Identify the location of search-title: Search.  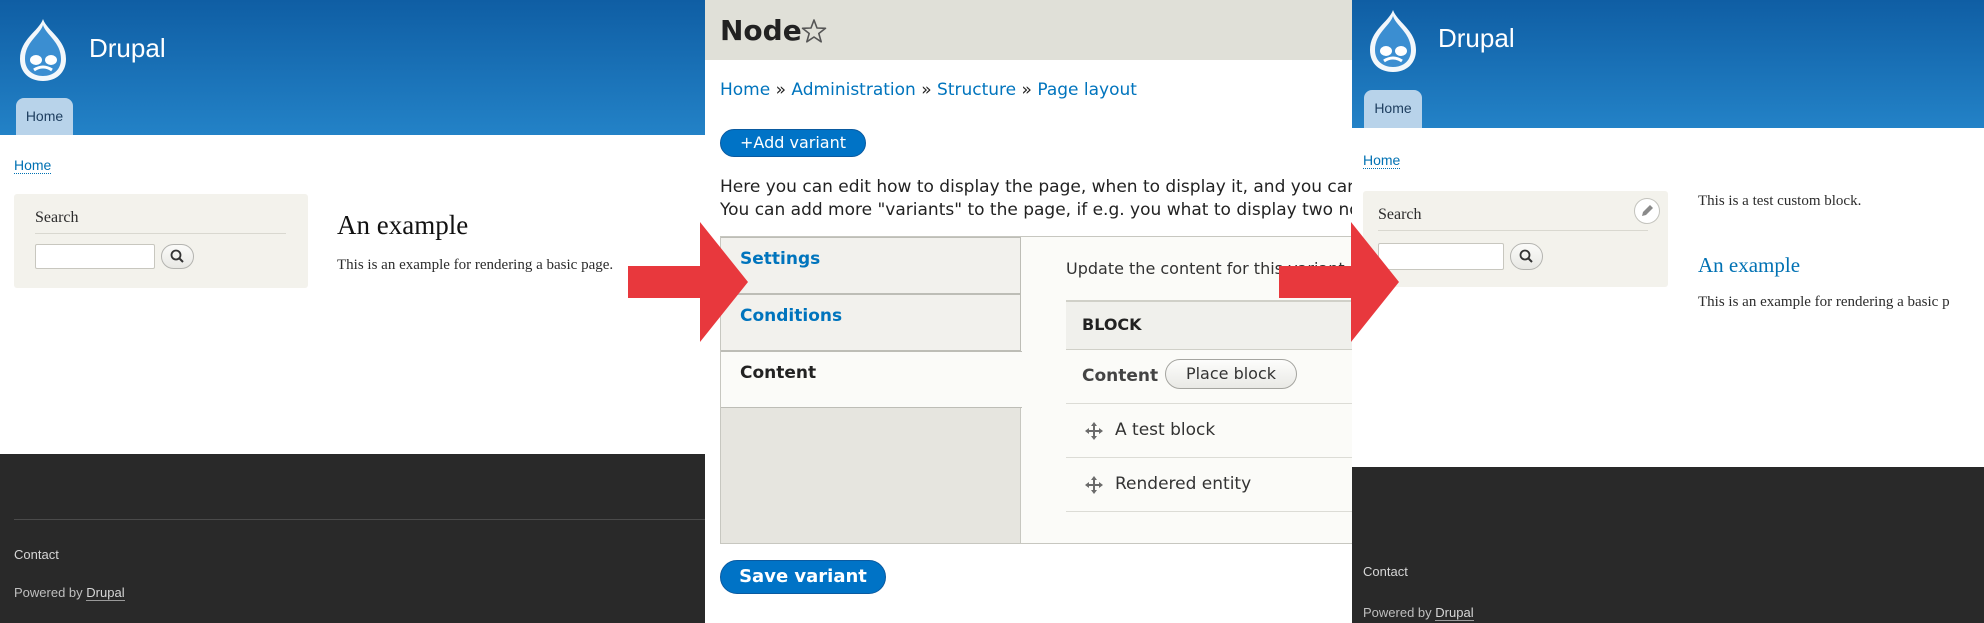
(57, 217).